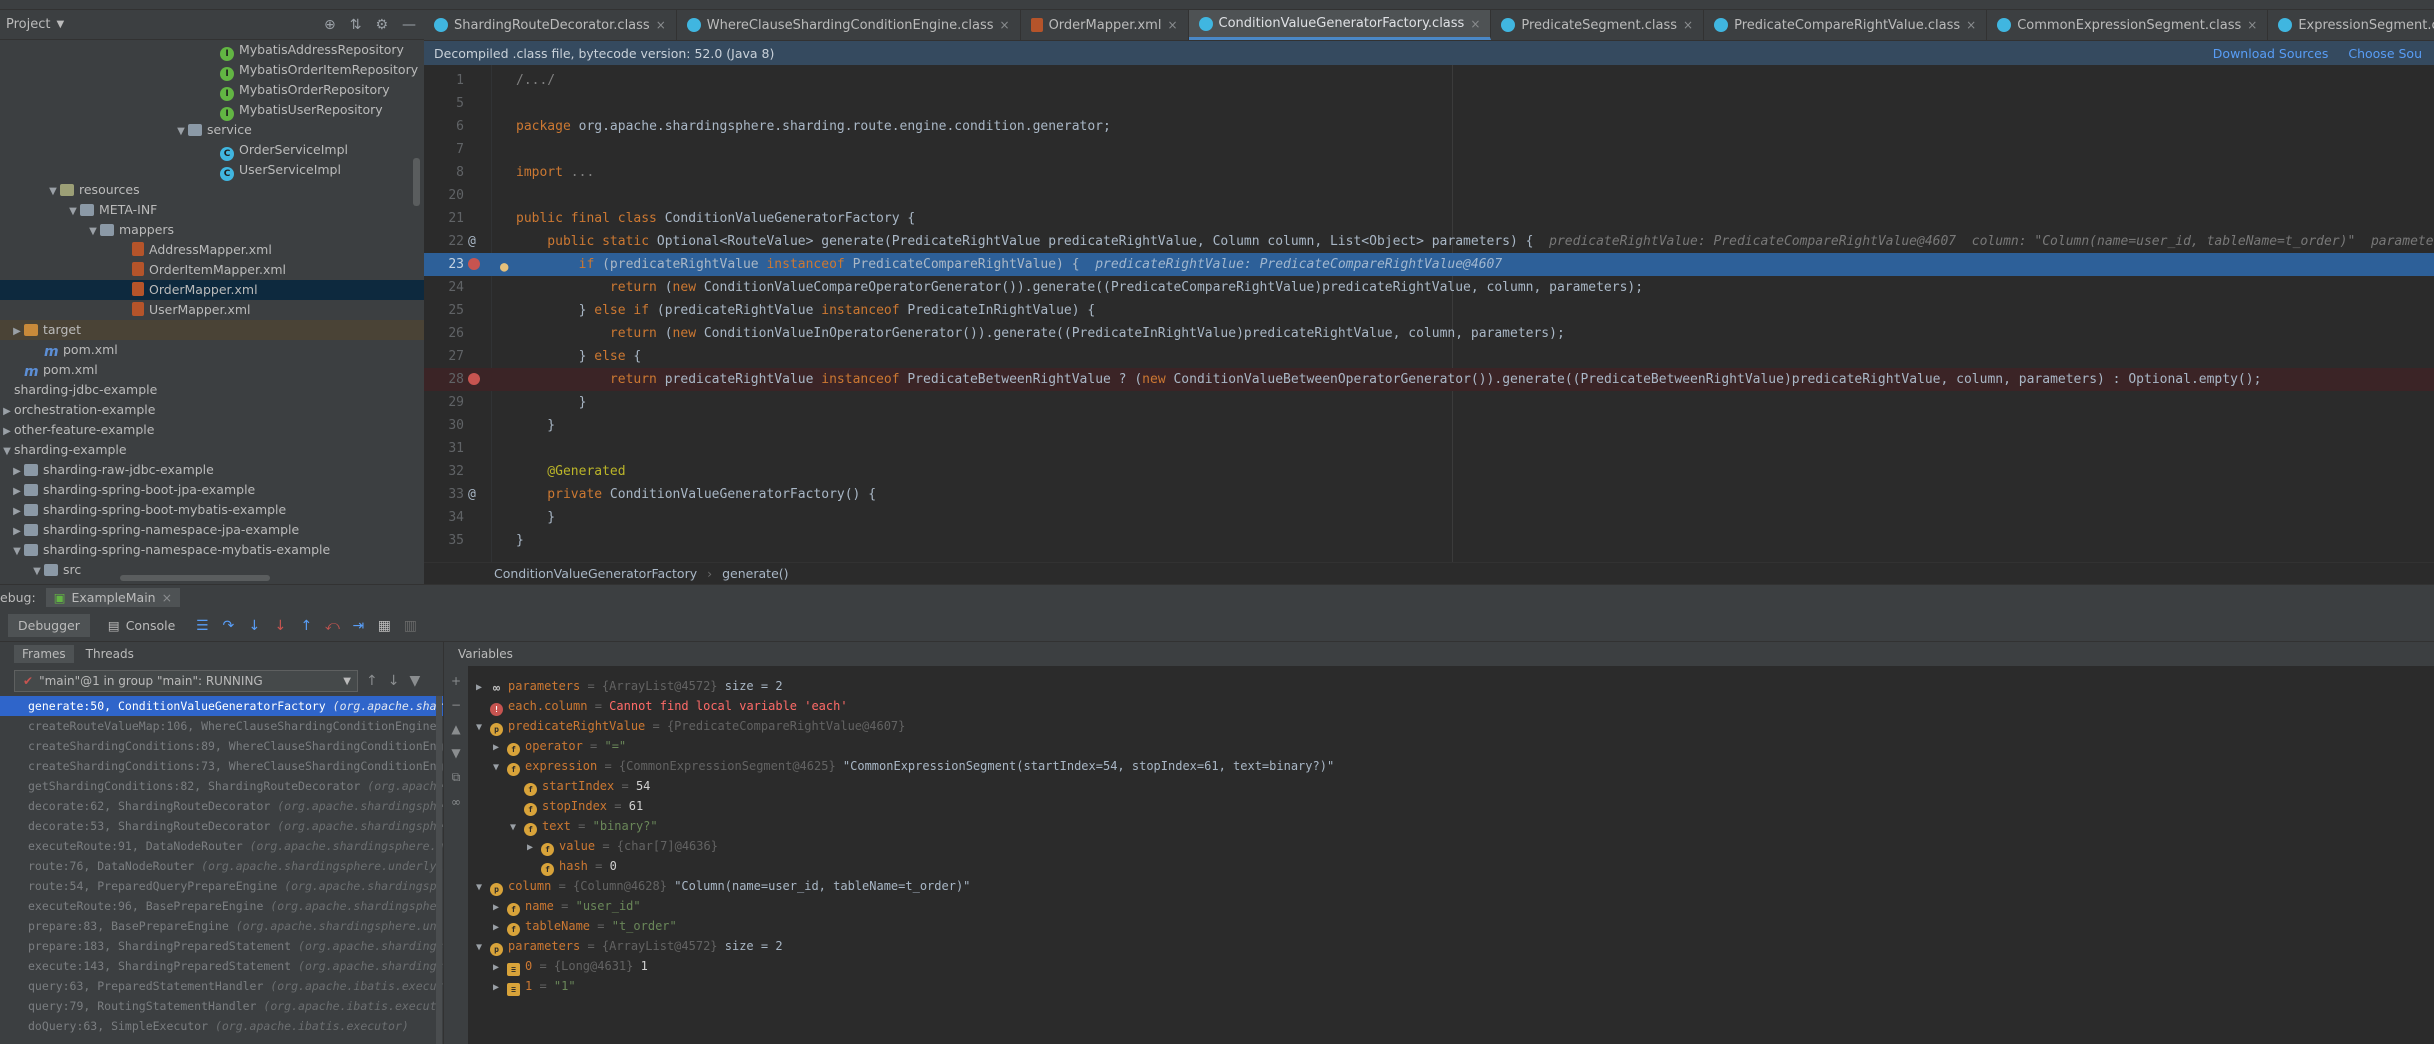  What do you see at coordinates (212, 490) in the screenshot?
I see `tree-node: ▶ sharding-spring-boot-jpa-example` at bounding box center [212, 490].